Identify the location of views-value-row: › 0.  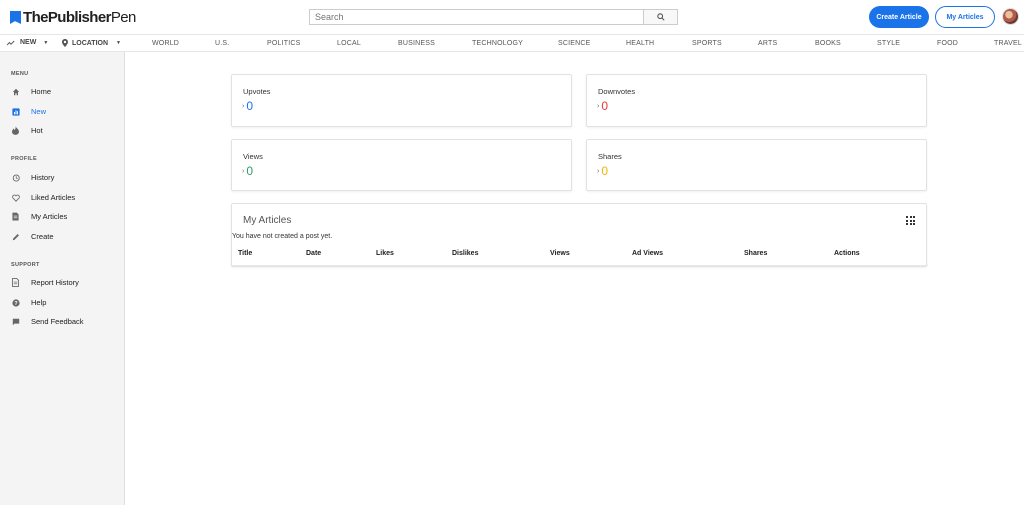
(247, 171).